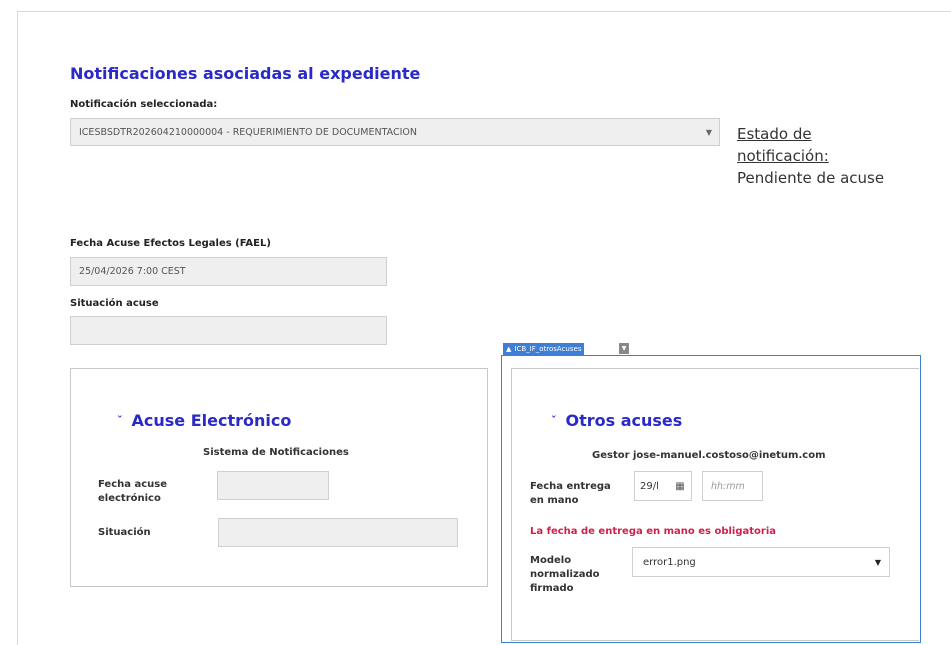 Image resolution: width=951 pixels, height=645 pixels. What do you see at coordinates (680, 486) in the screenshot?
I see `calendar-icon: ▦` at bounding box center [680, 486].